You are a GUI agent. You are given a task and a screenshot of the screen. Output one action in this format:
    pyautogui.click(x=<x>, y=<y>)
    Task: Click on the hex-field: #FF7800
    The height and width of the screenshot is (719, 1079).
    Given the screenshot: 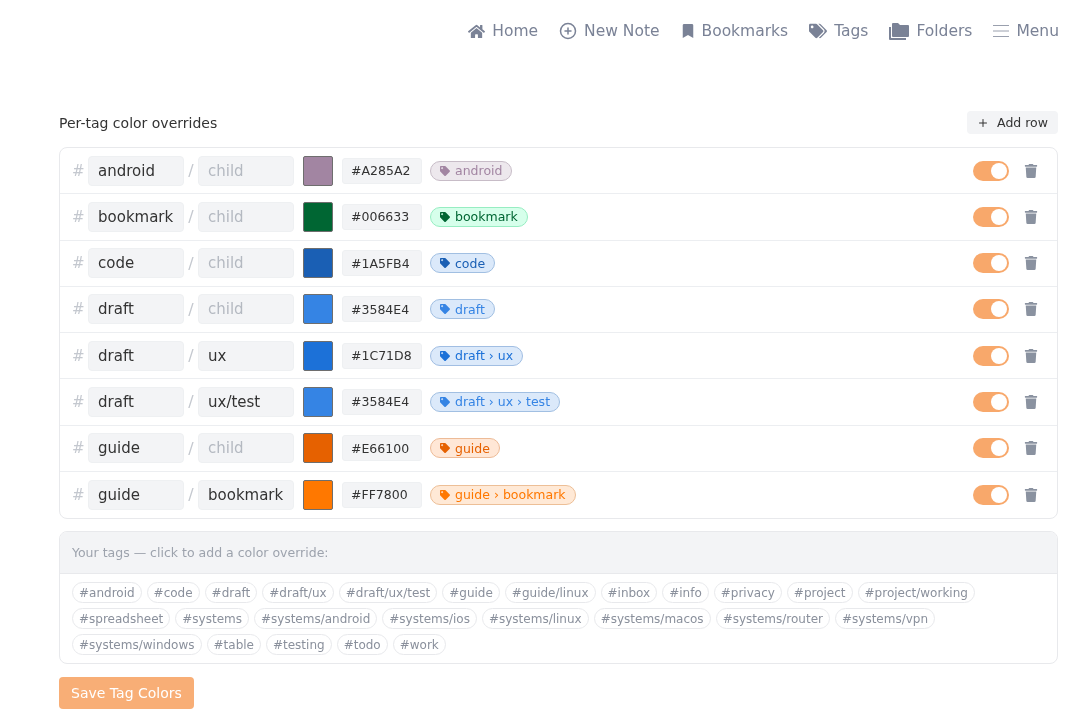 What is the action you would take?
    pyautogui.click(x=382, y=494)
    